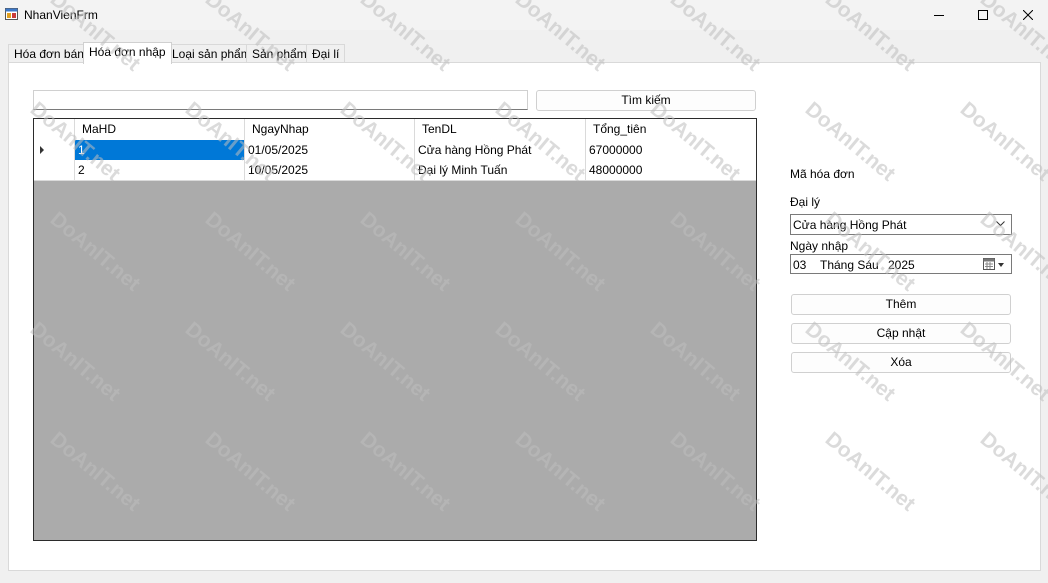 This screenshot has width=1048, height=583. What do you see at coordinates (805, 202) in the screenshot?
I see `dai-ly-label: Đại lý` at bounding box center [805, 202].